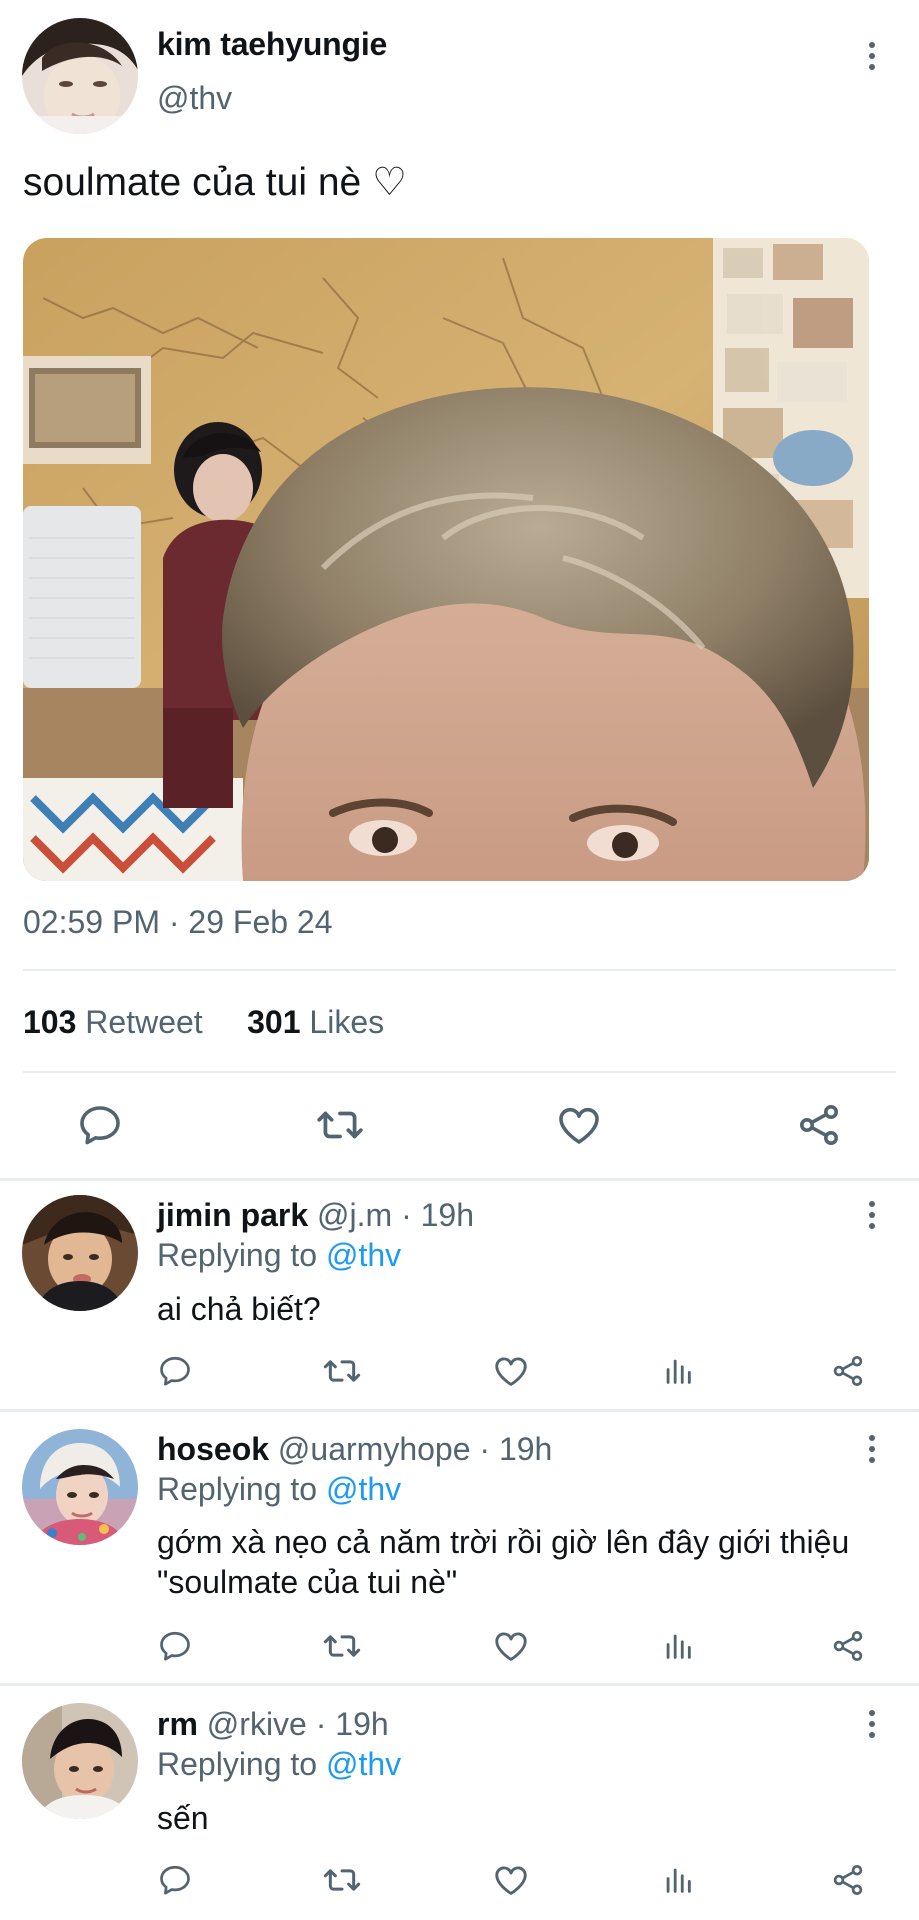  I want to click on retweet-count: 103 Retweet, so click(113, 1022).